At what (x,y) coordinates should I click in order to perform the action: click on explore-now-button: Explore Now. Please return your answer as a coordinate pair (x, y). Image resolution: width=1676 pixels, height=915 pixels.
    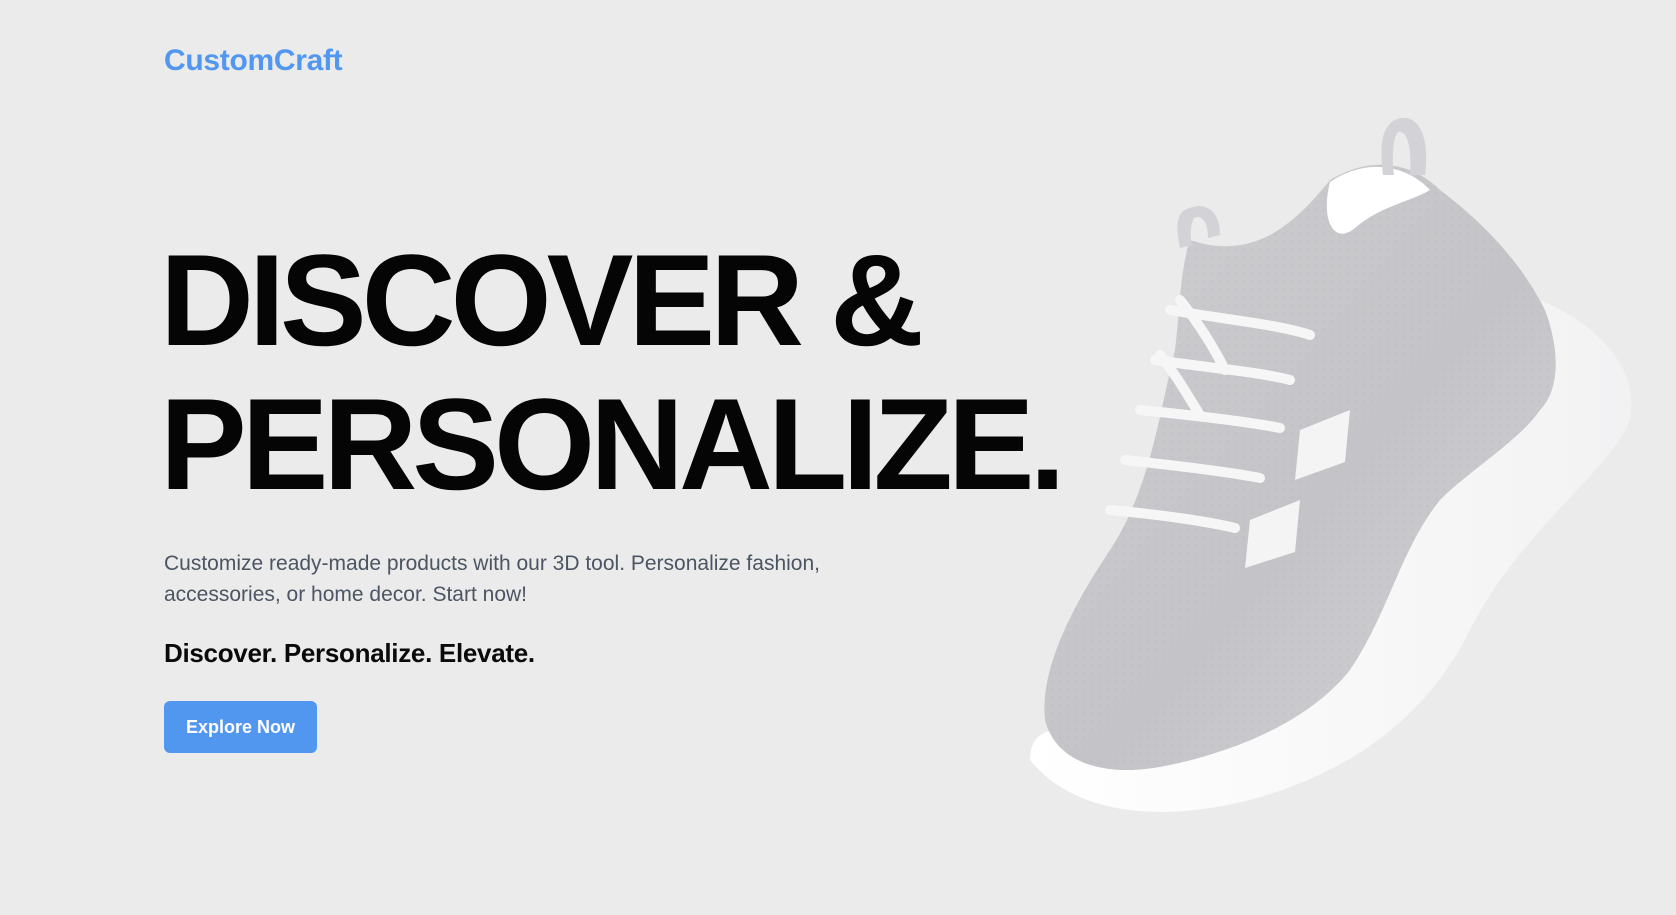
    Looking at the image, I should click on (240, 727).